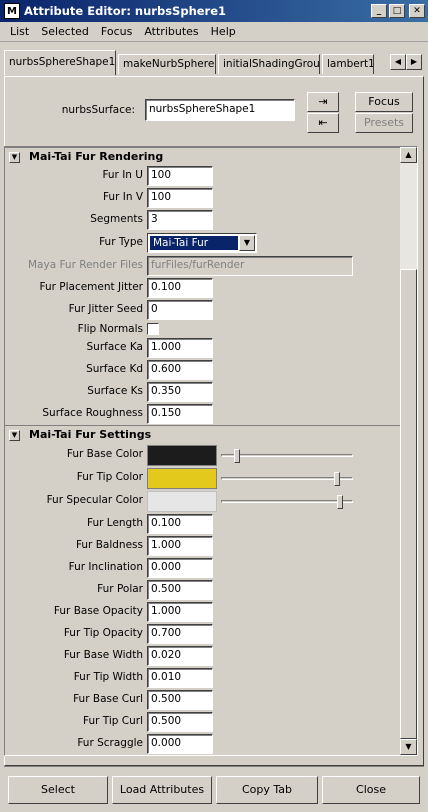 The width and height of the screenshot is (428, 812). What do you see at coordinates (180, 656) in the screenshot?
I see `base-width-field: 0.020` at bounding box center [180, 656].